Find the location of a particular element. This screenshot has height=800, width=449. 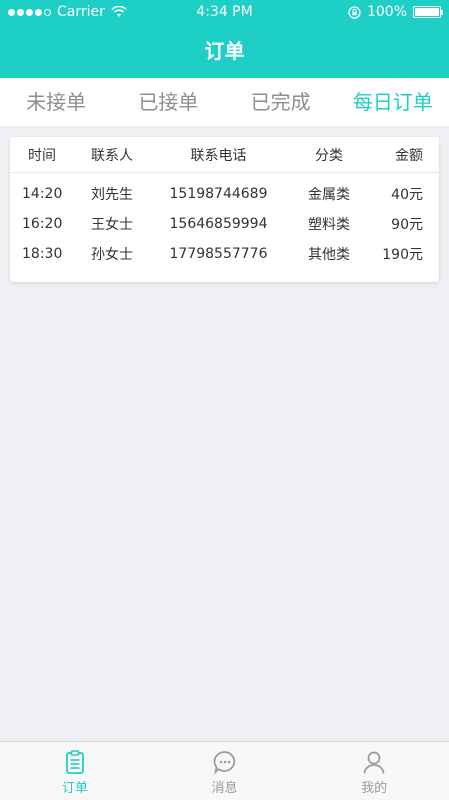

order-tabs: 未接单 已接单 已完成 每日订单 is located at coordinates (224, 102).